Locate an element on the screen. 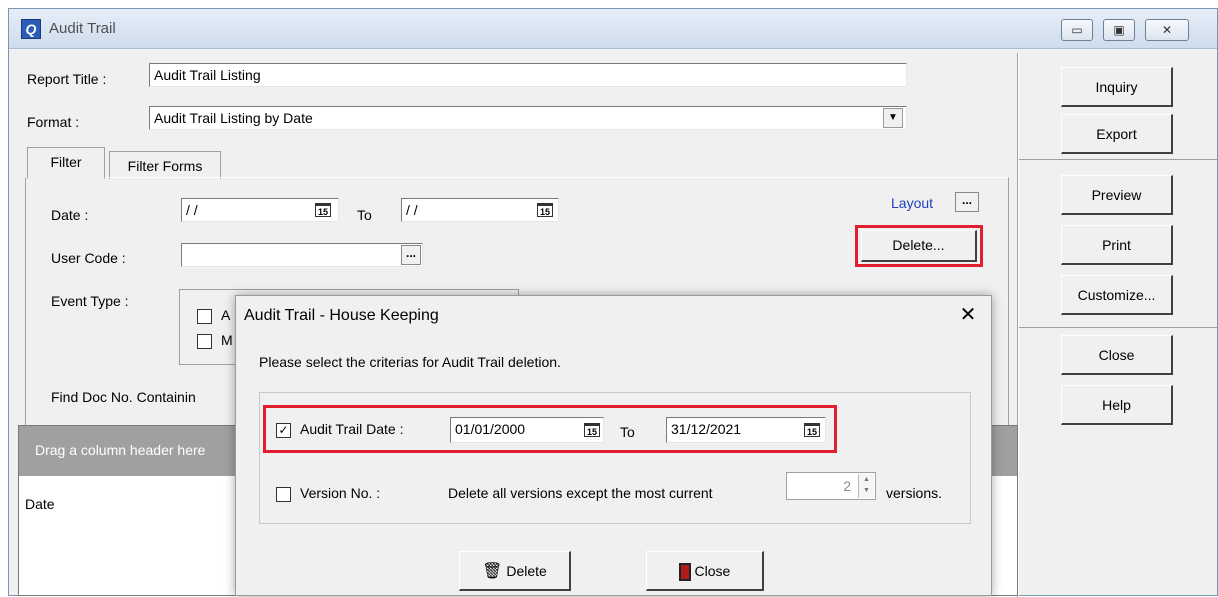 The width and height of the screenshot is (1218, 597). find-doc-label: Find Doc No. Containin is located at coordinates (123, 397).